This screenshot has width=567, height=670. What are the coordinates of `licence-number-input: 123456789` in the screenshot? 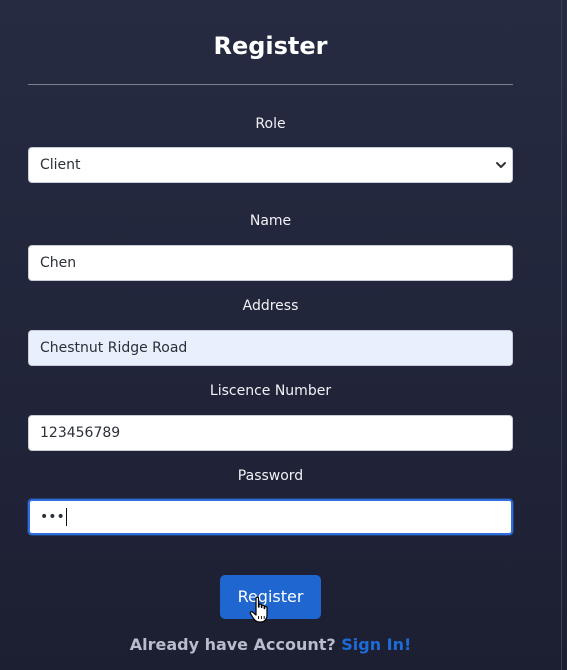 It's located at (270, 433).